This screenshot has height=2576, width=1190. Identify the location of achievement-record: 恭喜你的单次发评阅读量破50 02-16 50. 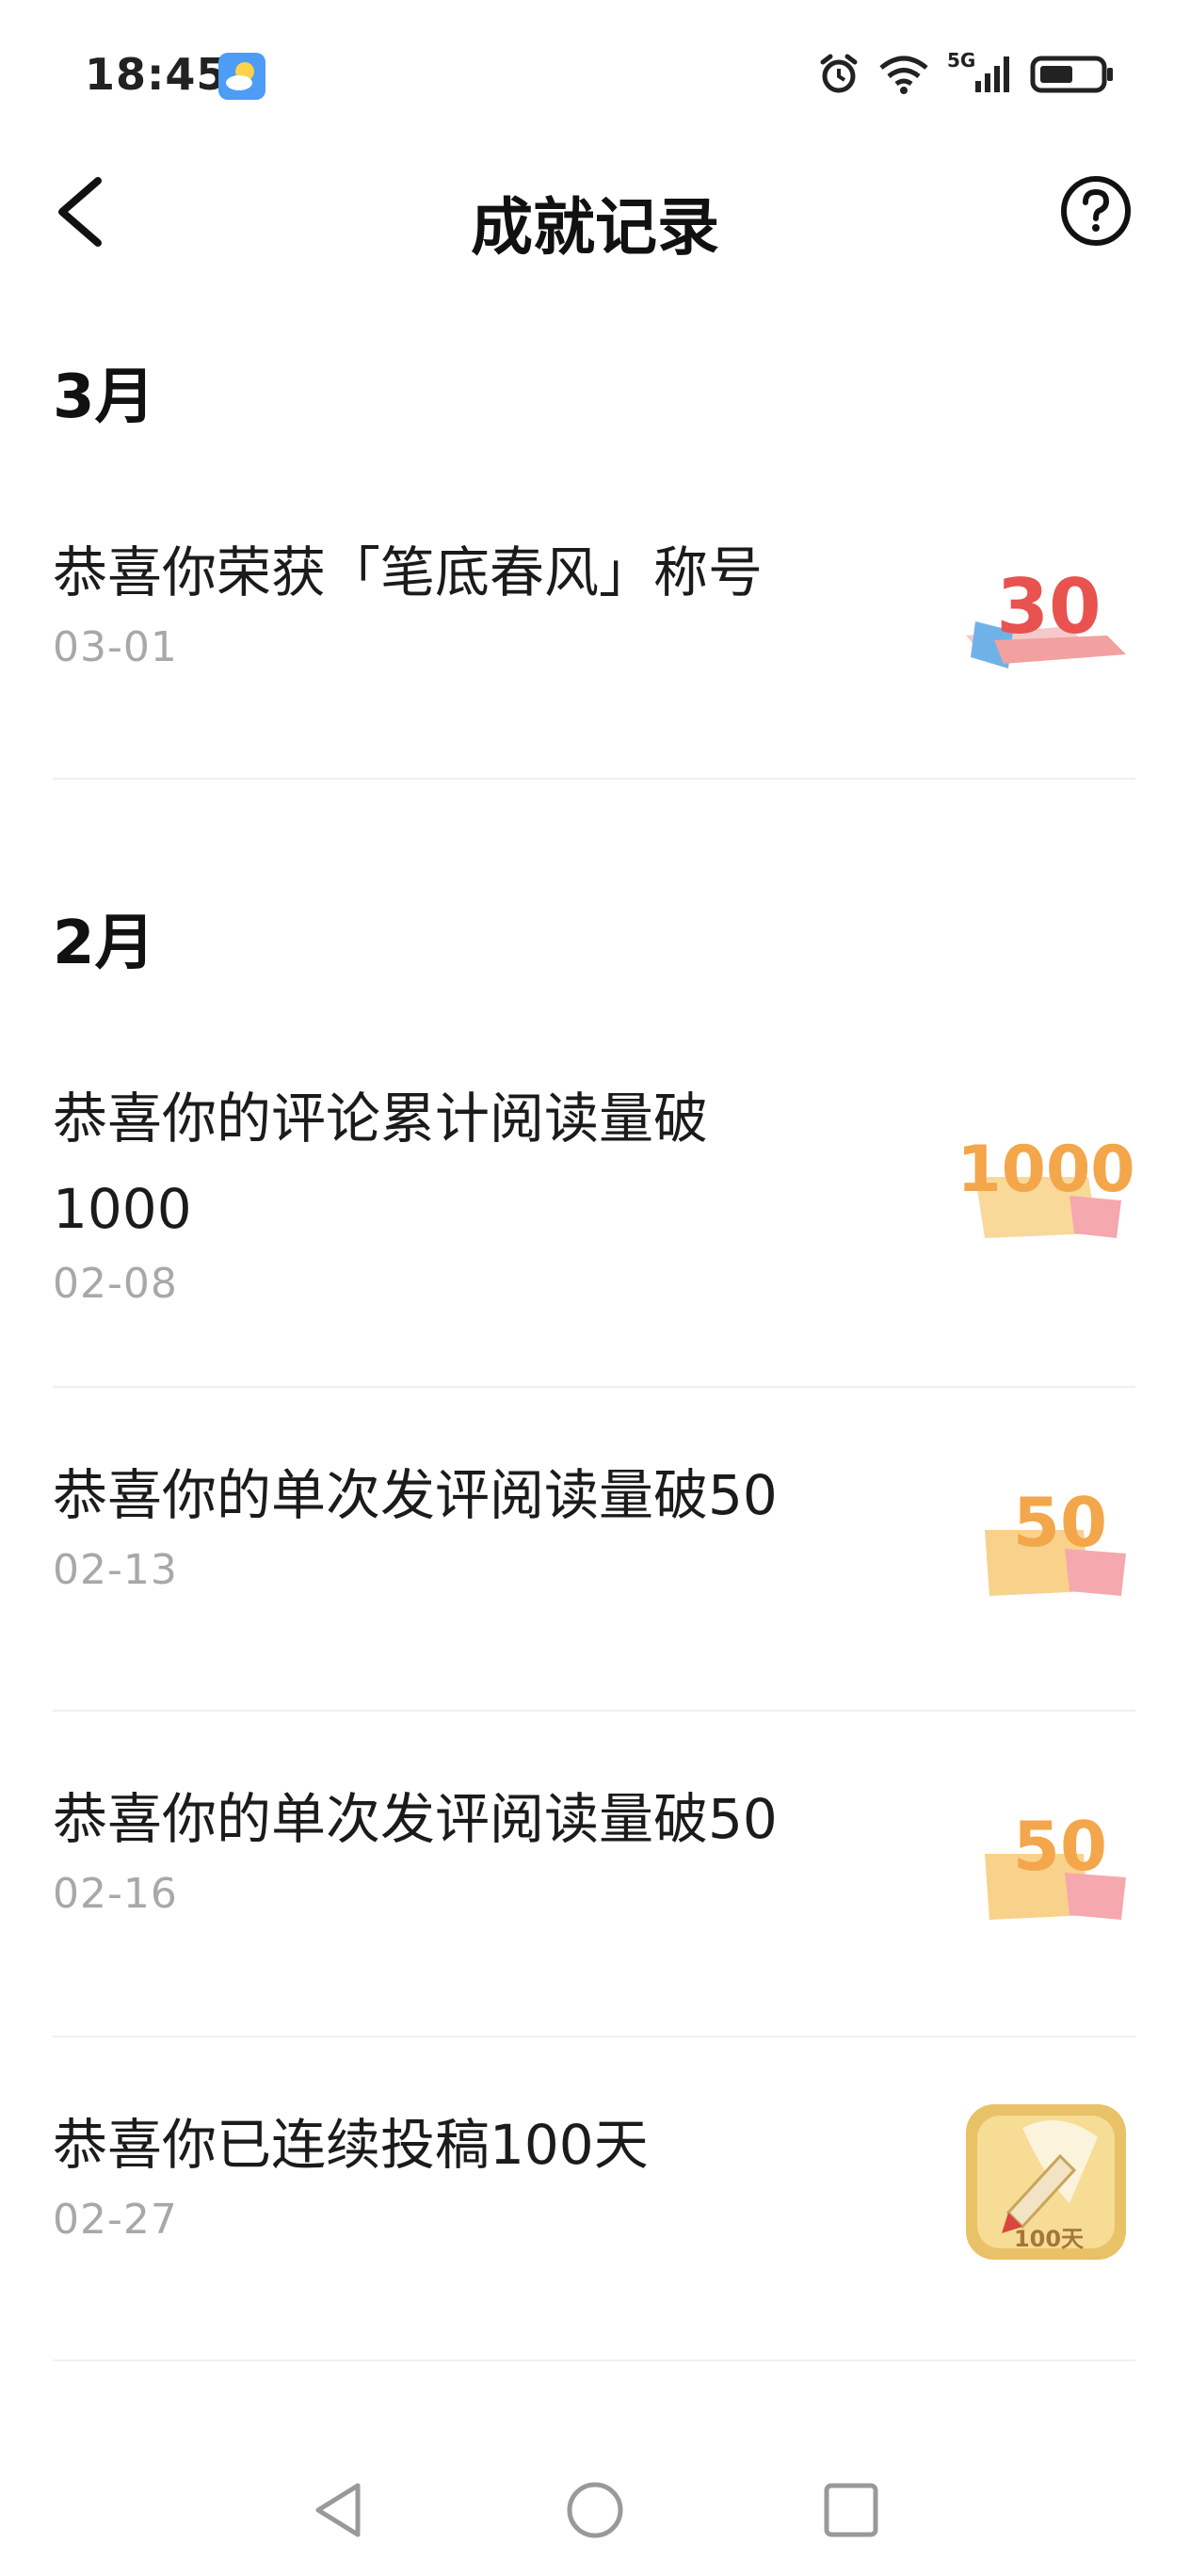
(594, 1868).